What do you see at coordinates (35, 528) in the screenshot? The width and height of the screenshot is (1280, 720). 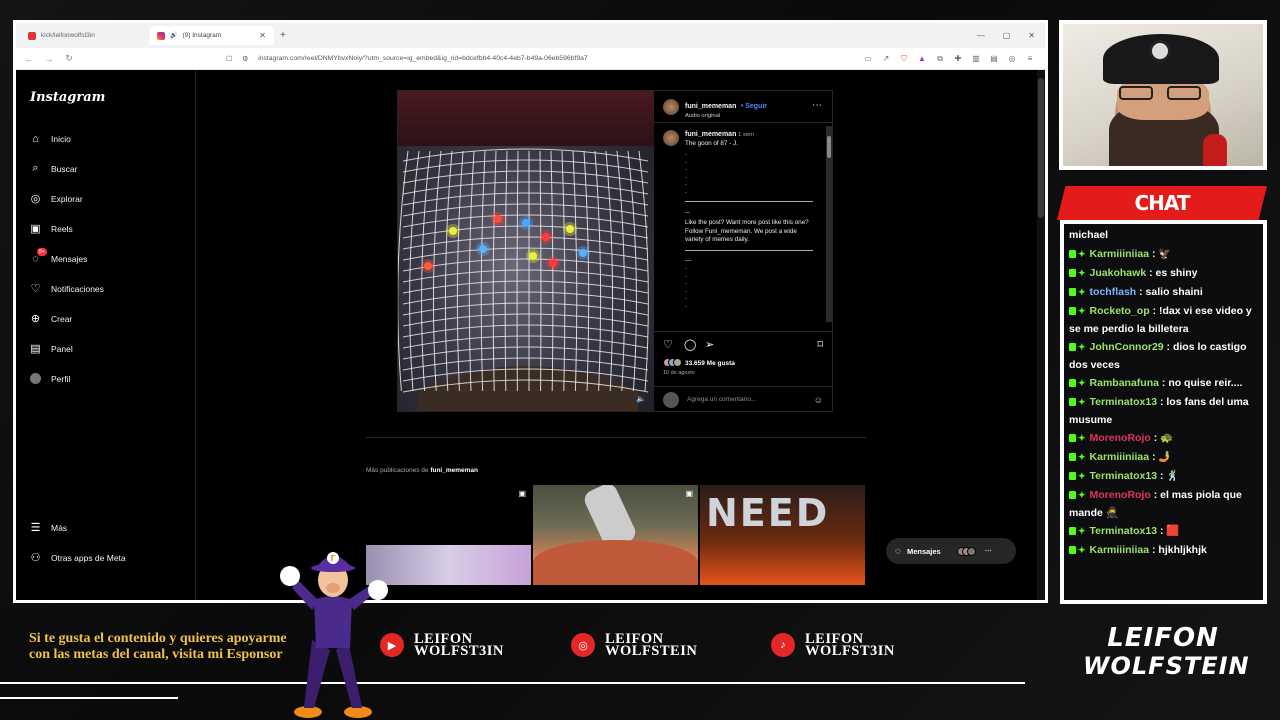 I see `menu-icon: ☰` at bounding box center [35, 528].